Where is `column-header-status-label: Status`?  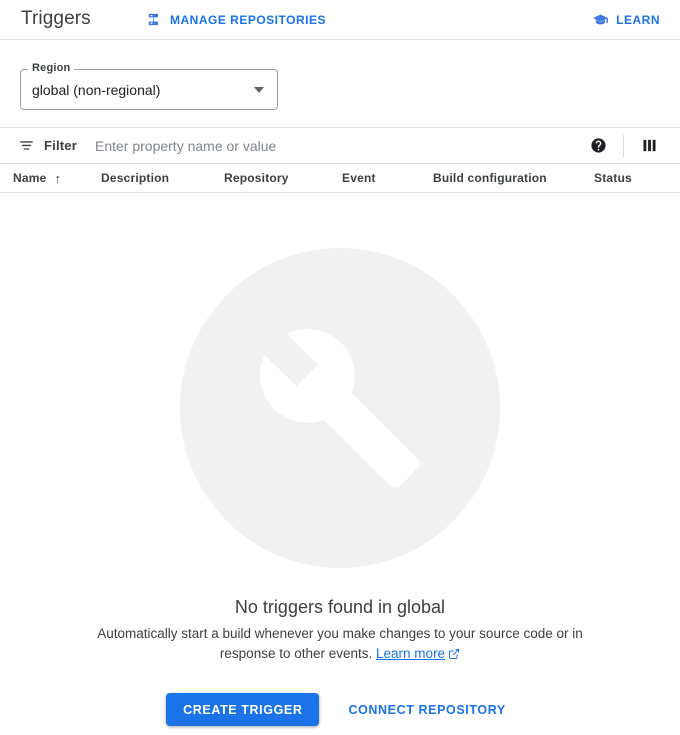
column-header-status-label: Status is located at coordinates (613, 178).